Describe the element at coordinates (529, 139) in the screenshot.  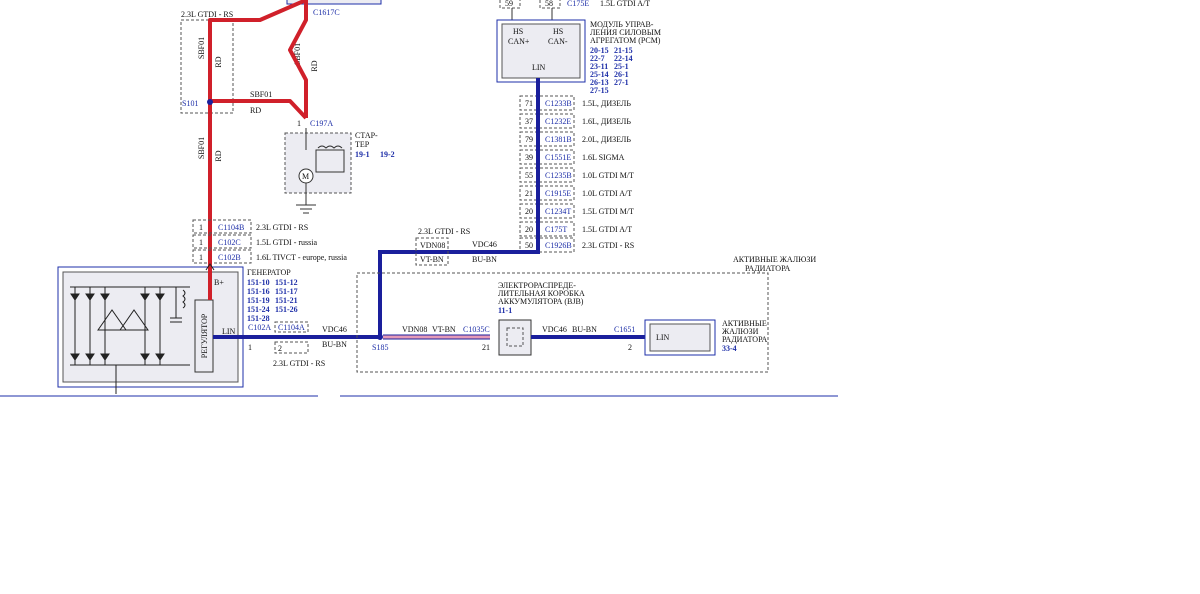
I see `pcm-connector-pin: 79` at that location.